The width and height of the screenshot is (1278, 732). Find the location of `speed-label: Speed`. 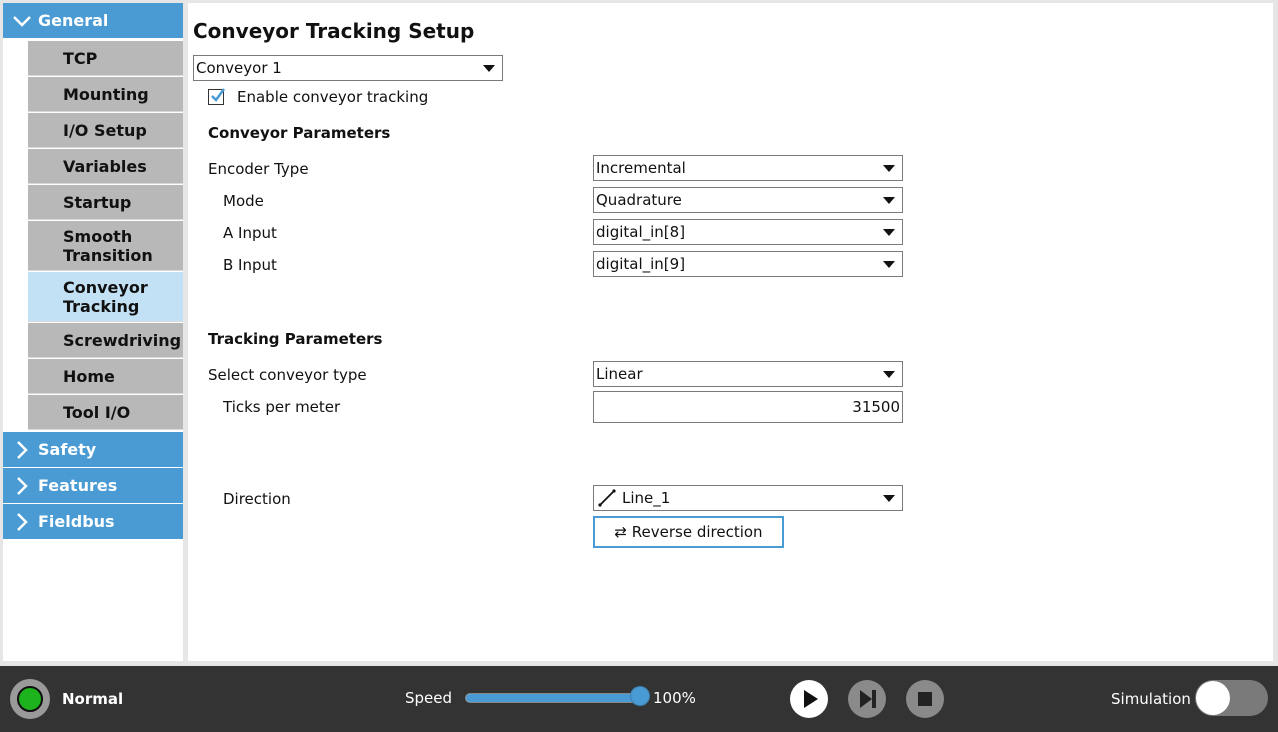

speed-label: Speed is located at coordinates (429, 698).